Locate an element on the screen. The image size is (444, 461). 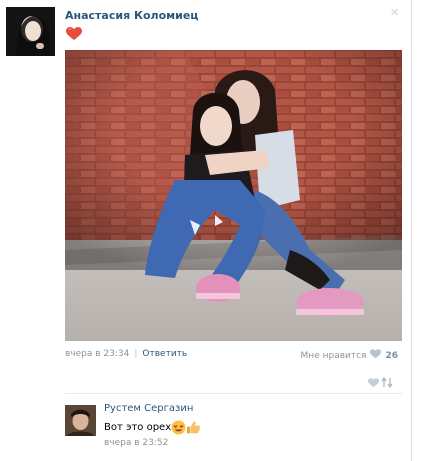
like-button: Мне нравится 26 is located at coordinates (349, 355).